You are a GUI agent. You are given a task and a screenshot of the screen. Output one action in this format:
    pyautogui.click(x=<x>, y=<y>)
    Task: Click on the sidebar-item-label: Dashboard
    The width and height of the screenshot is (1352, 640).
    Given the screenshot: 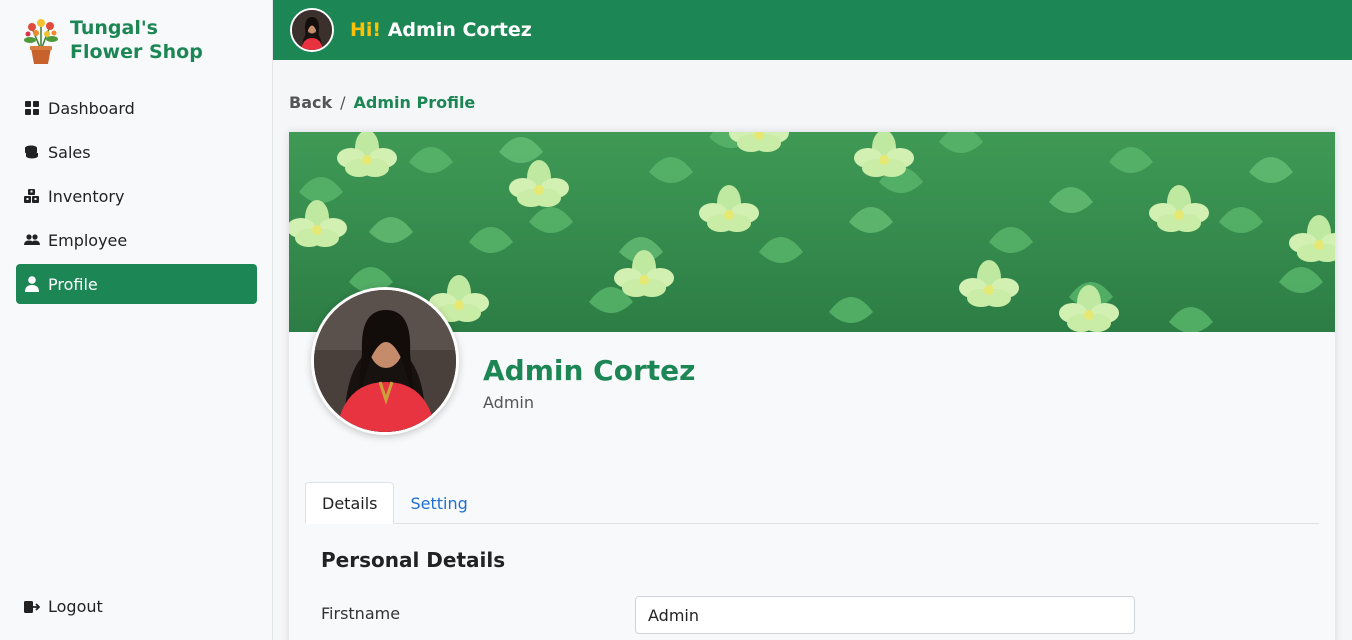 What is the action you would take?
    pyautogui.click(x=91, y=108)
    